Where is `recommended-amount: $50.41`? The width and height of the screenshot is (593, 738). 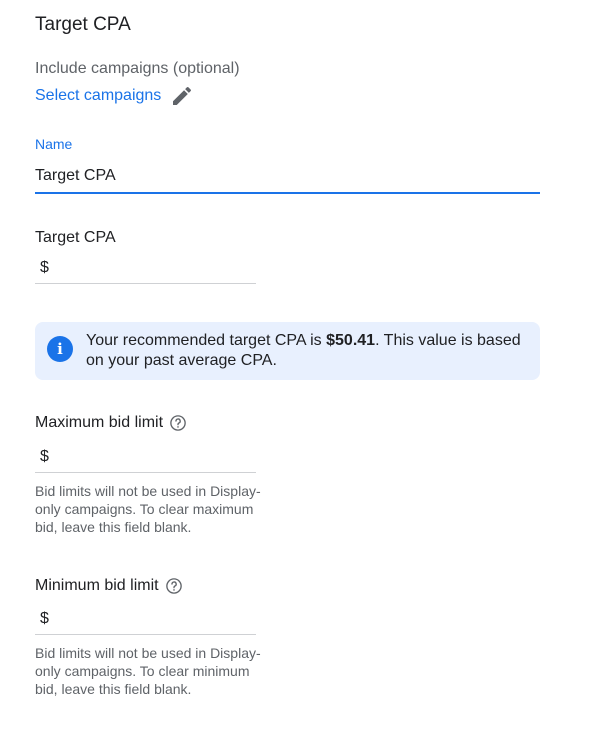
recommended-amount: $50.41 is located at coordinates (351, 340).